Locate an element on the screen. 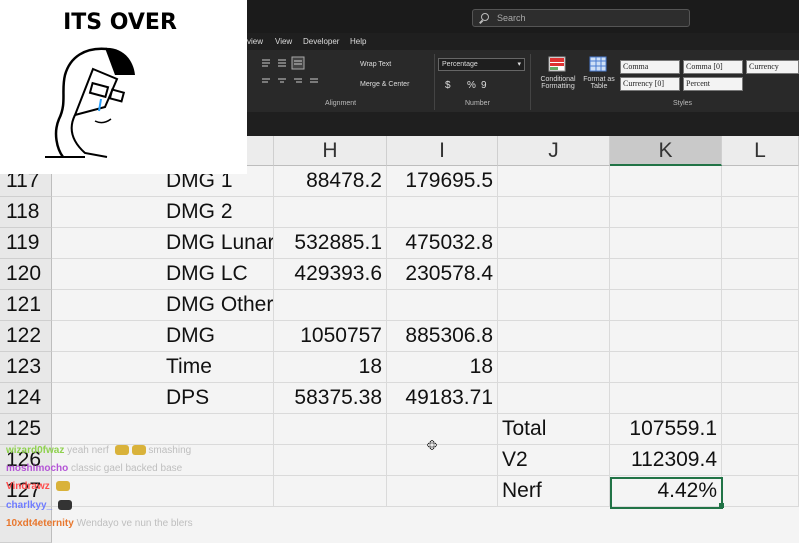  style-currency-0: Currency [0] is located at coordinates (650, 84).